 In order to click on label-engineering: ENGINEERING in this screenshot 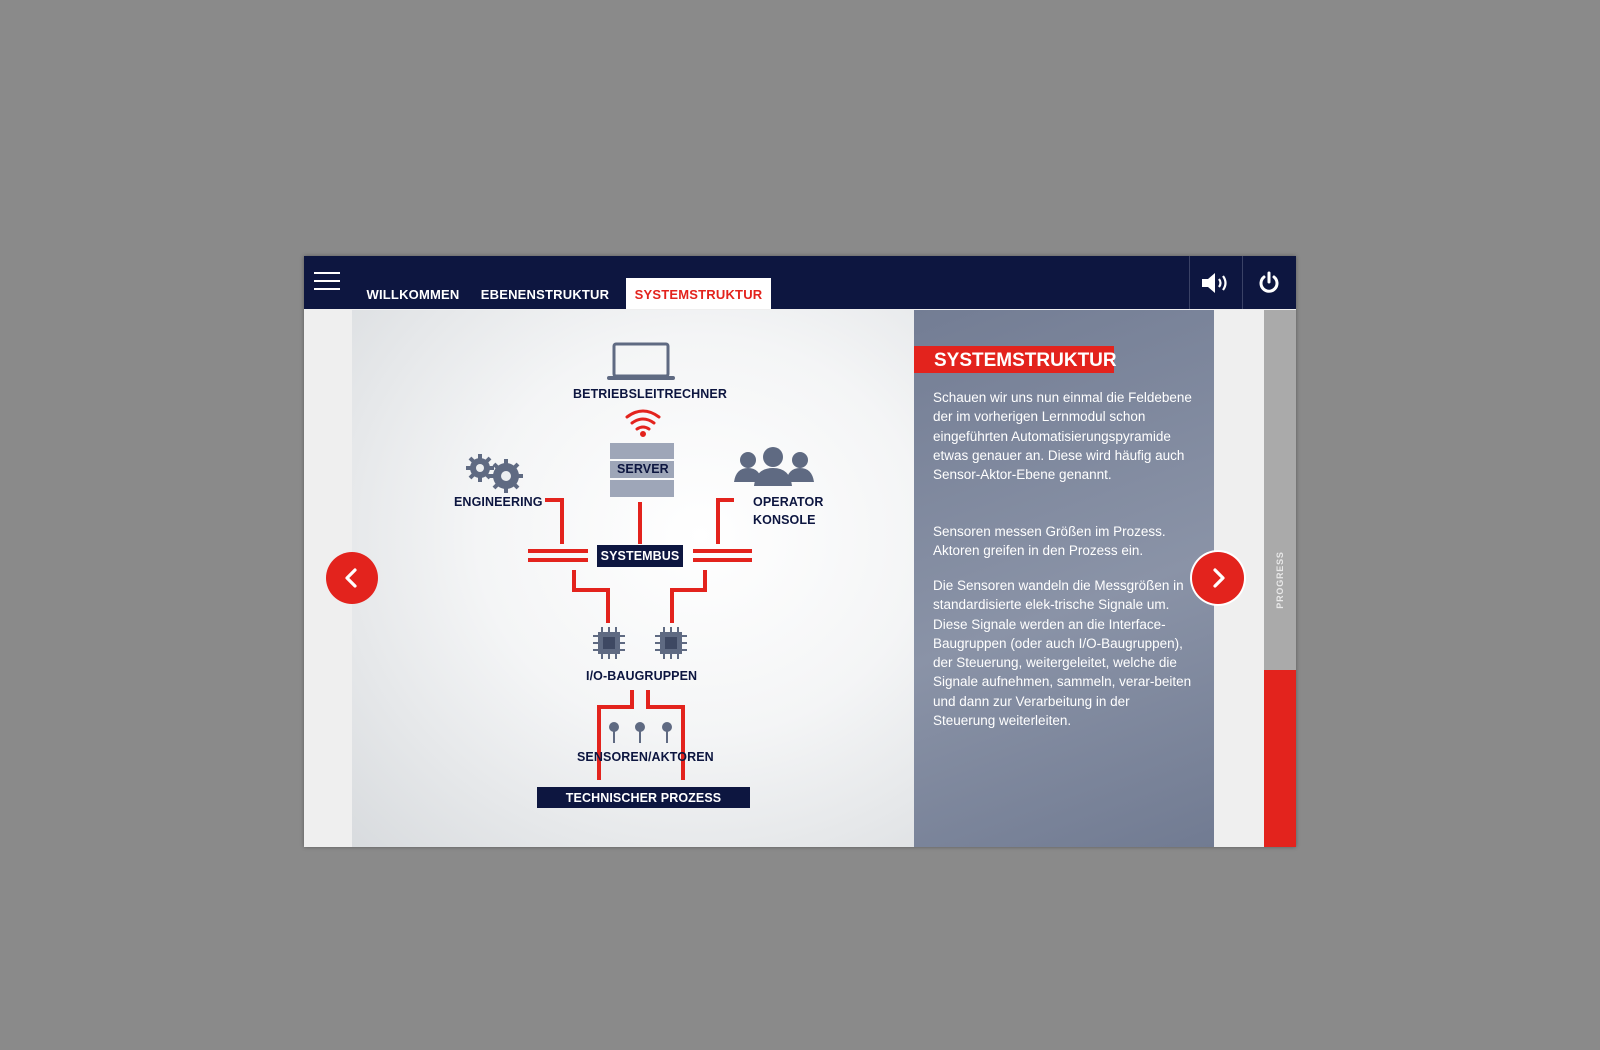, I will do `click(498, 502)`.